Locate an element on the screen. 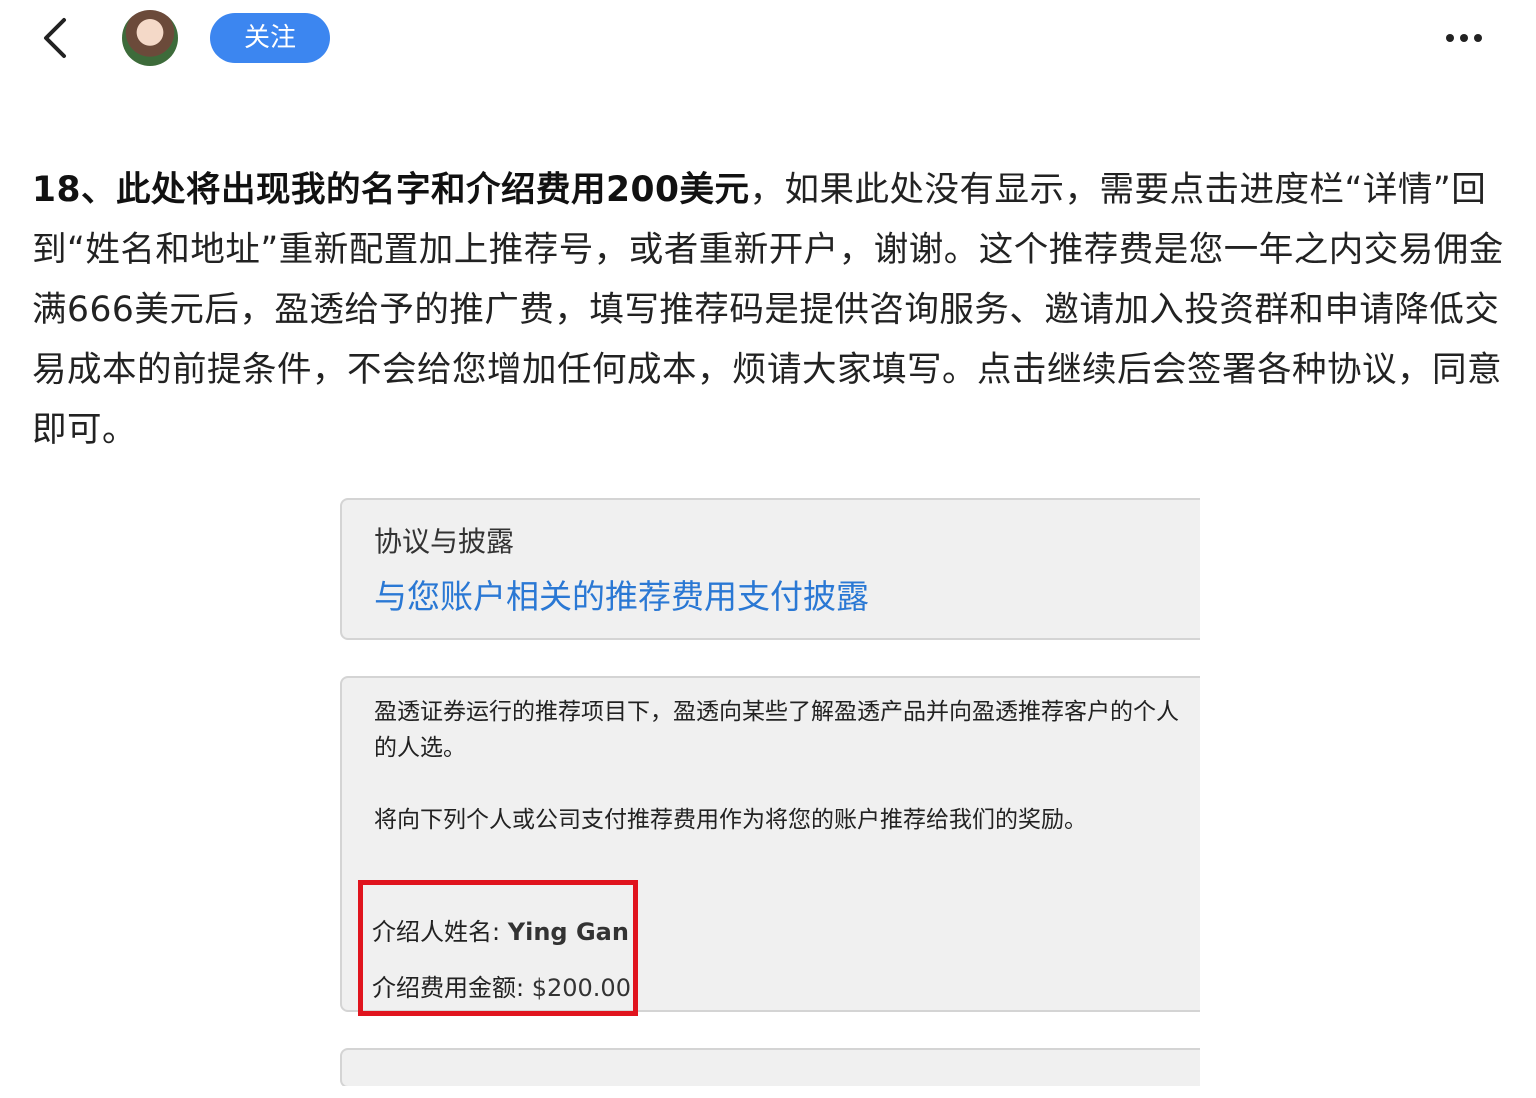 The image size is (1536, 1098). referrer-name-row: 介绍人姓名: Ying Gan is located at coordinates (500, 929).